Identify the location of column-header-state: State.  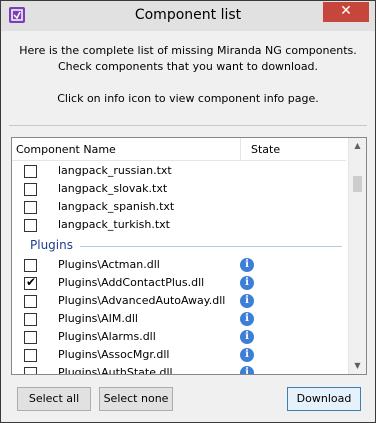
(265, 149).